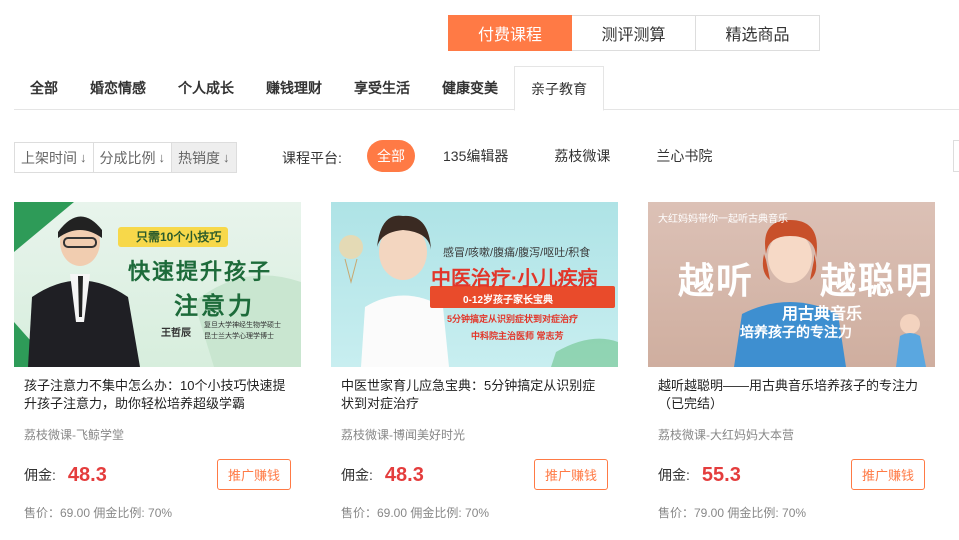  I want to click on platform-135editor: 135编辑器, so click(475, 156).